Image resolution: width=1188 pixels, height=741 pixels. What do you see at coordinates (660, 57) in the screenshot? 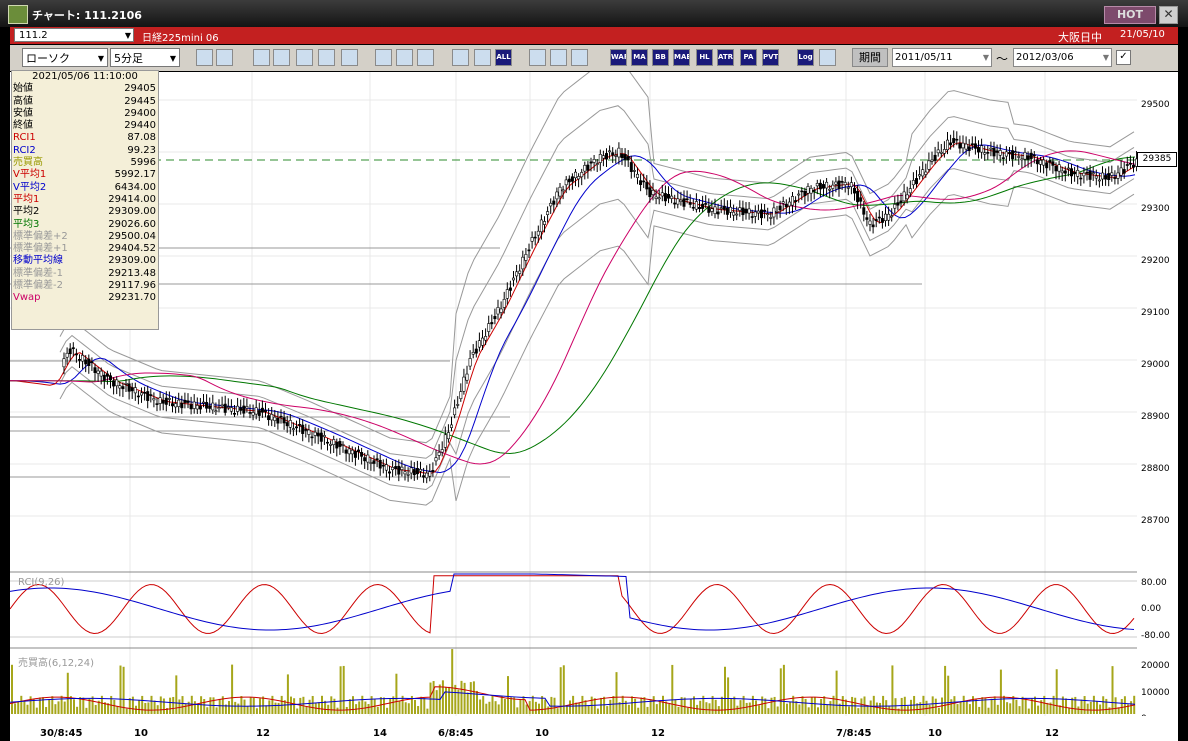
I see `bb-icon: BB` at bounding box center [660, 57].